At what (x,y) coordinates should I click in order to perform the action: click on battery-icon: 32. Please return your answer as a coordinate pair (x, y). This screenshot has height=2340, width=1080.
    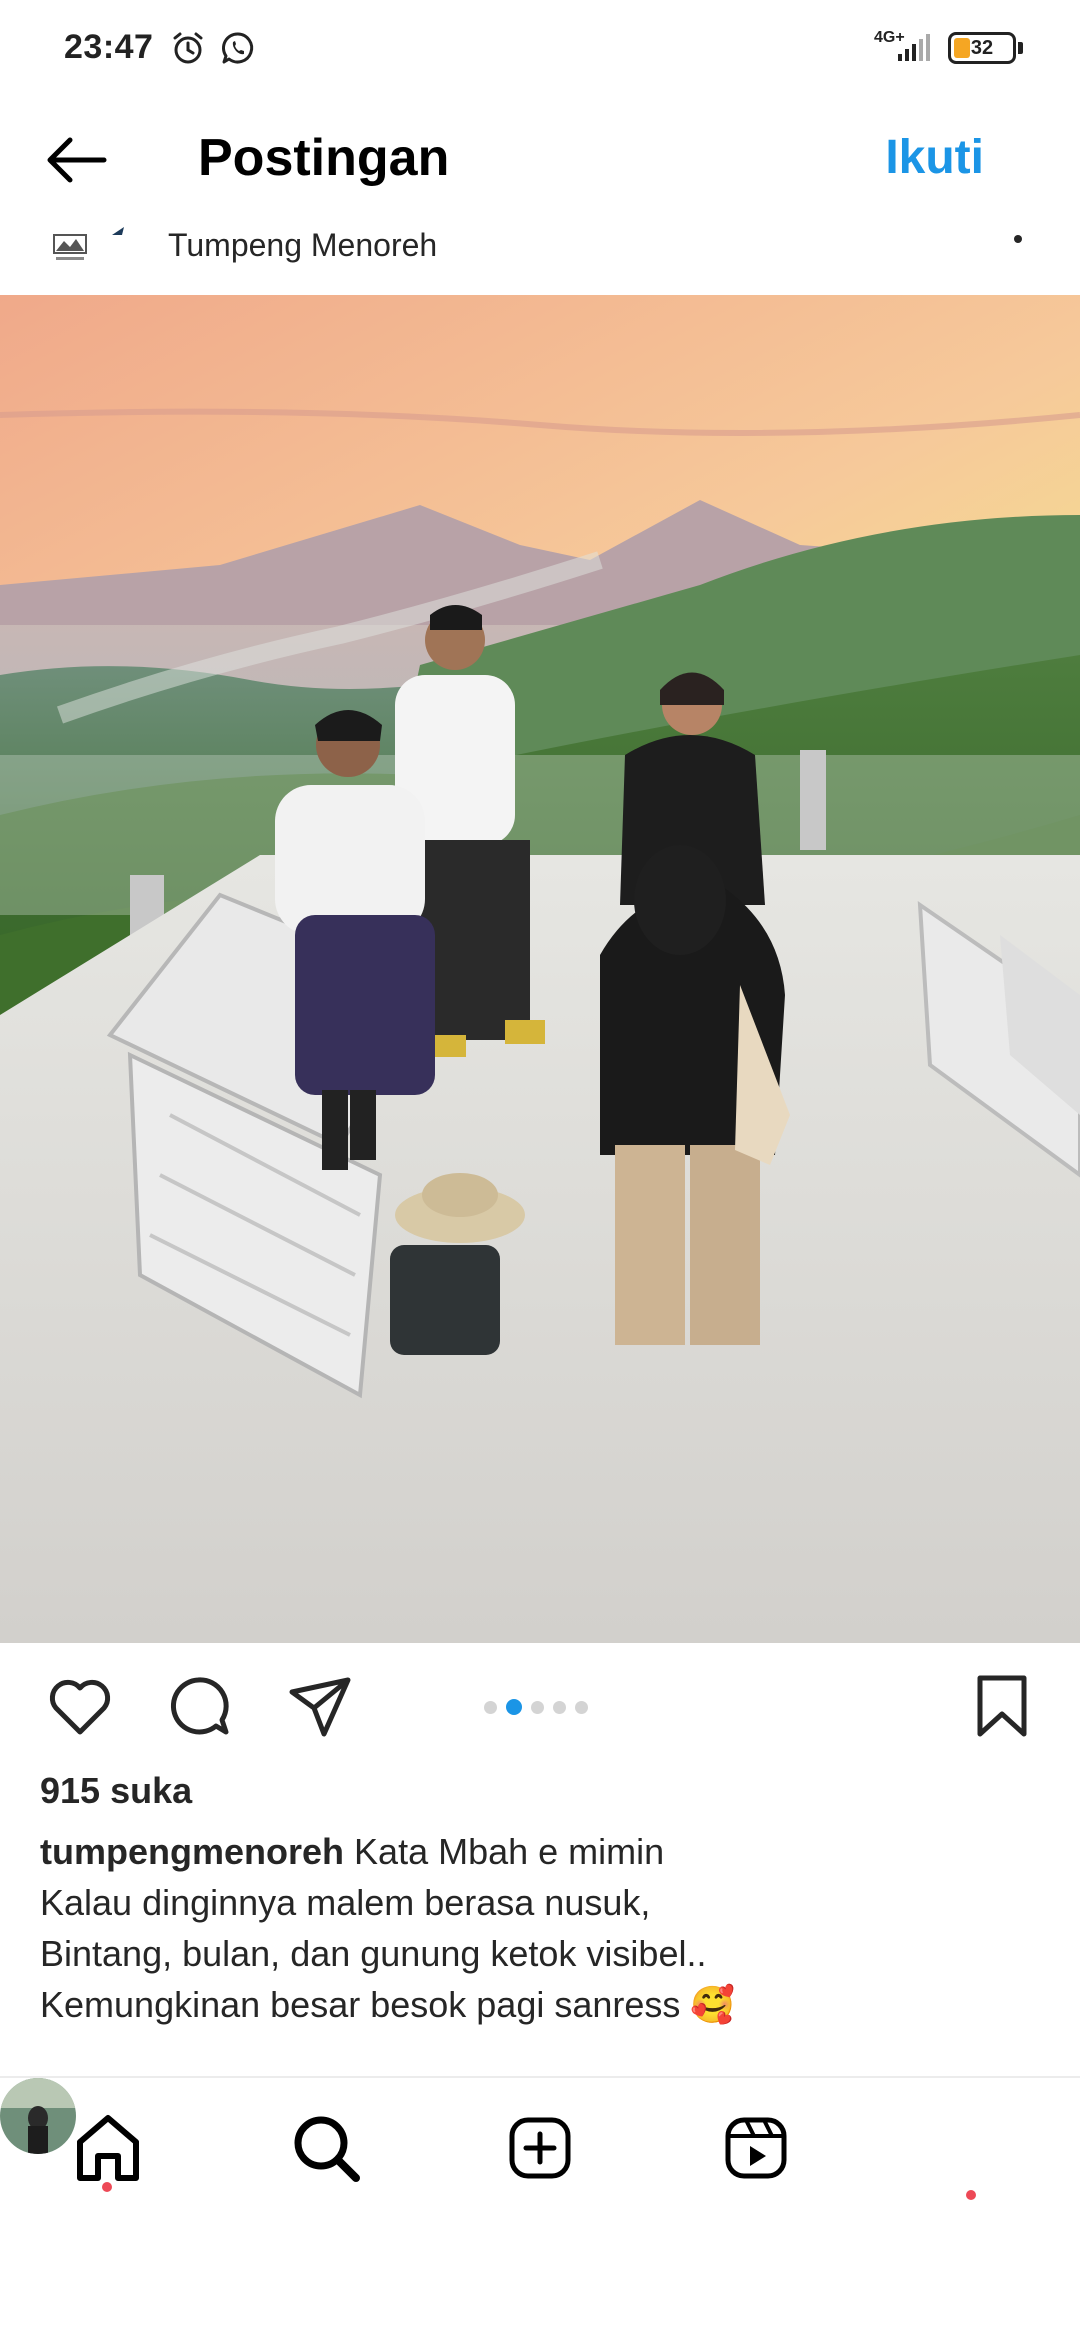
    Looking at the image, I should click on (982, 48).